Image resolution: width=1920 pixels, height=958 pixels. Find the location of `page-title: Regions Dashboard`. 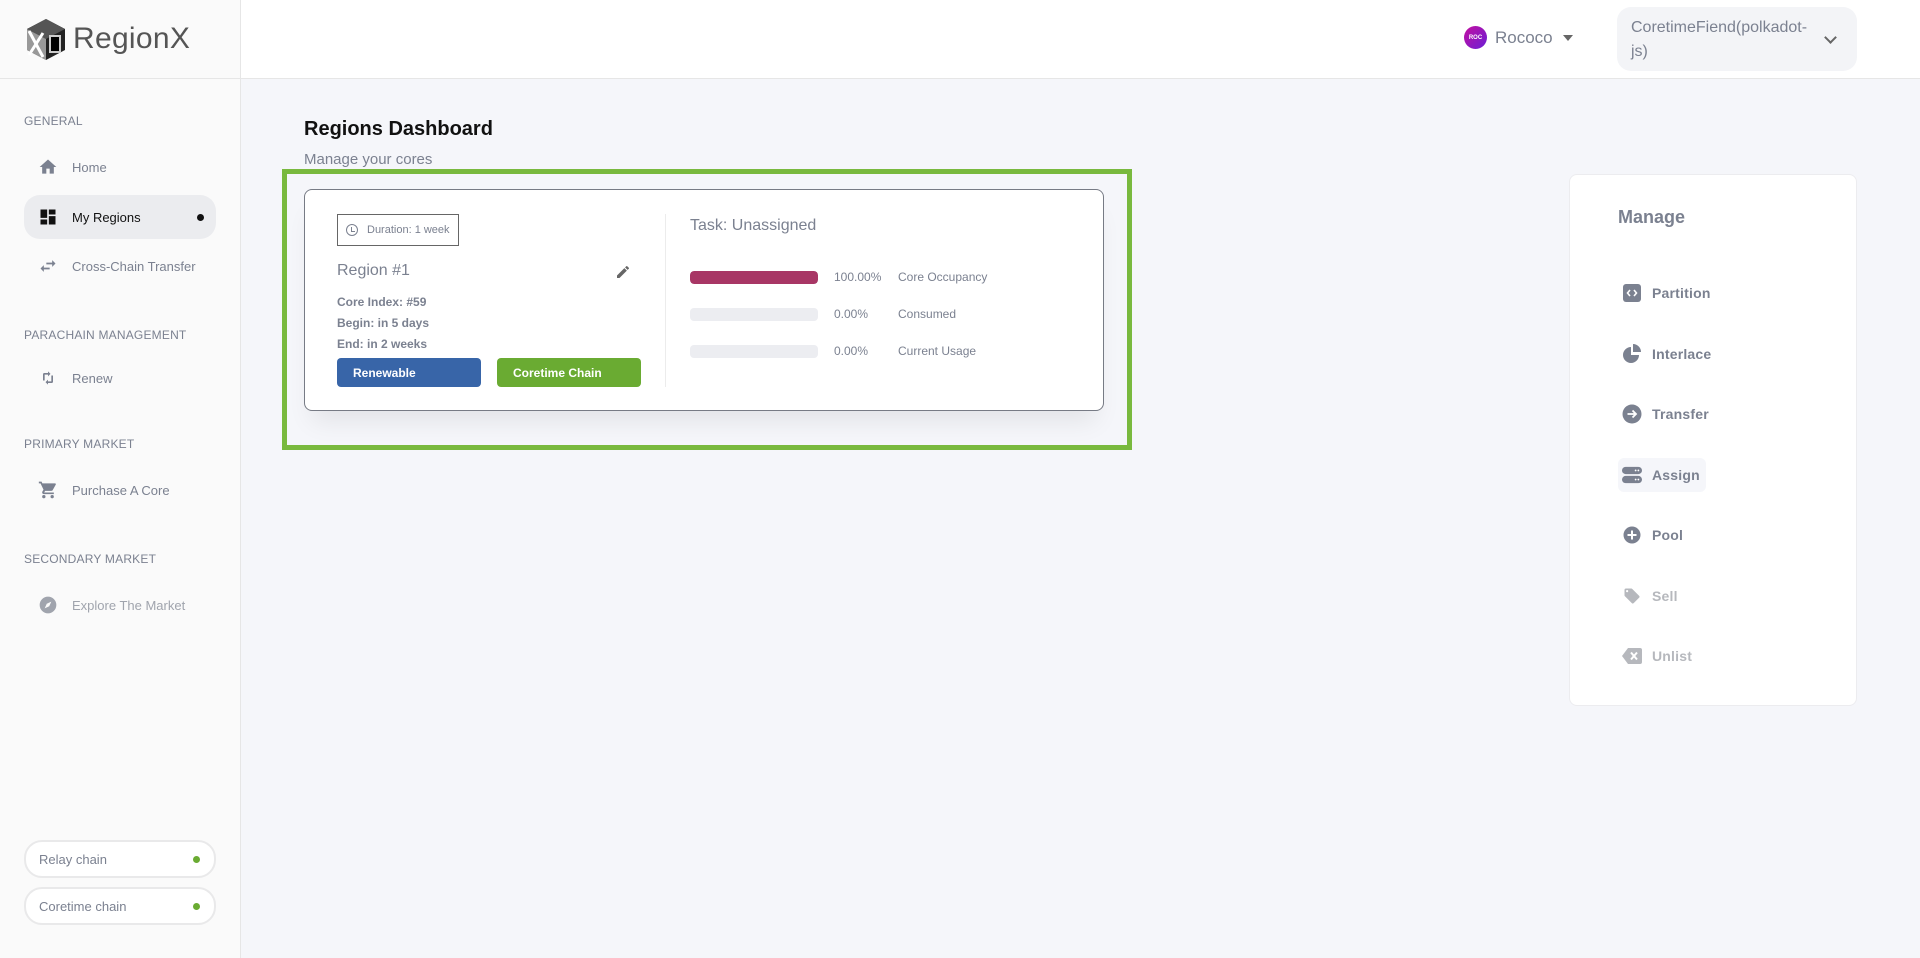

page-title: Regions Dashboard is located at coordinates (398, 129).